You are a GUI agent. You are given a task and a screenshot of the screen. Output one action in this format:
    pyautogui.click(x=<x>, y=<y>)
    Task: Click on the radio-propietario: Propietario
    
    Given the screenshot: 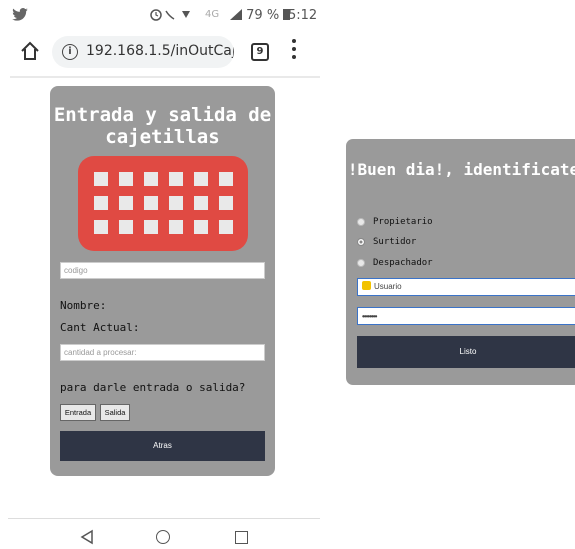 What is the action you would take?
    pyautogui.click(x=395, y=223)
    